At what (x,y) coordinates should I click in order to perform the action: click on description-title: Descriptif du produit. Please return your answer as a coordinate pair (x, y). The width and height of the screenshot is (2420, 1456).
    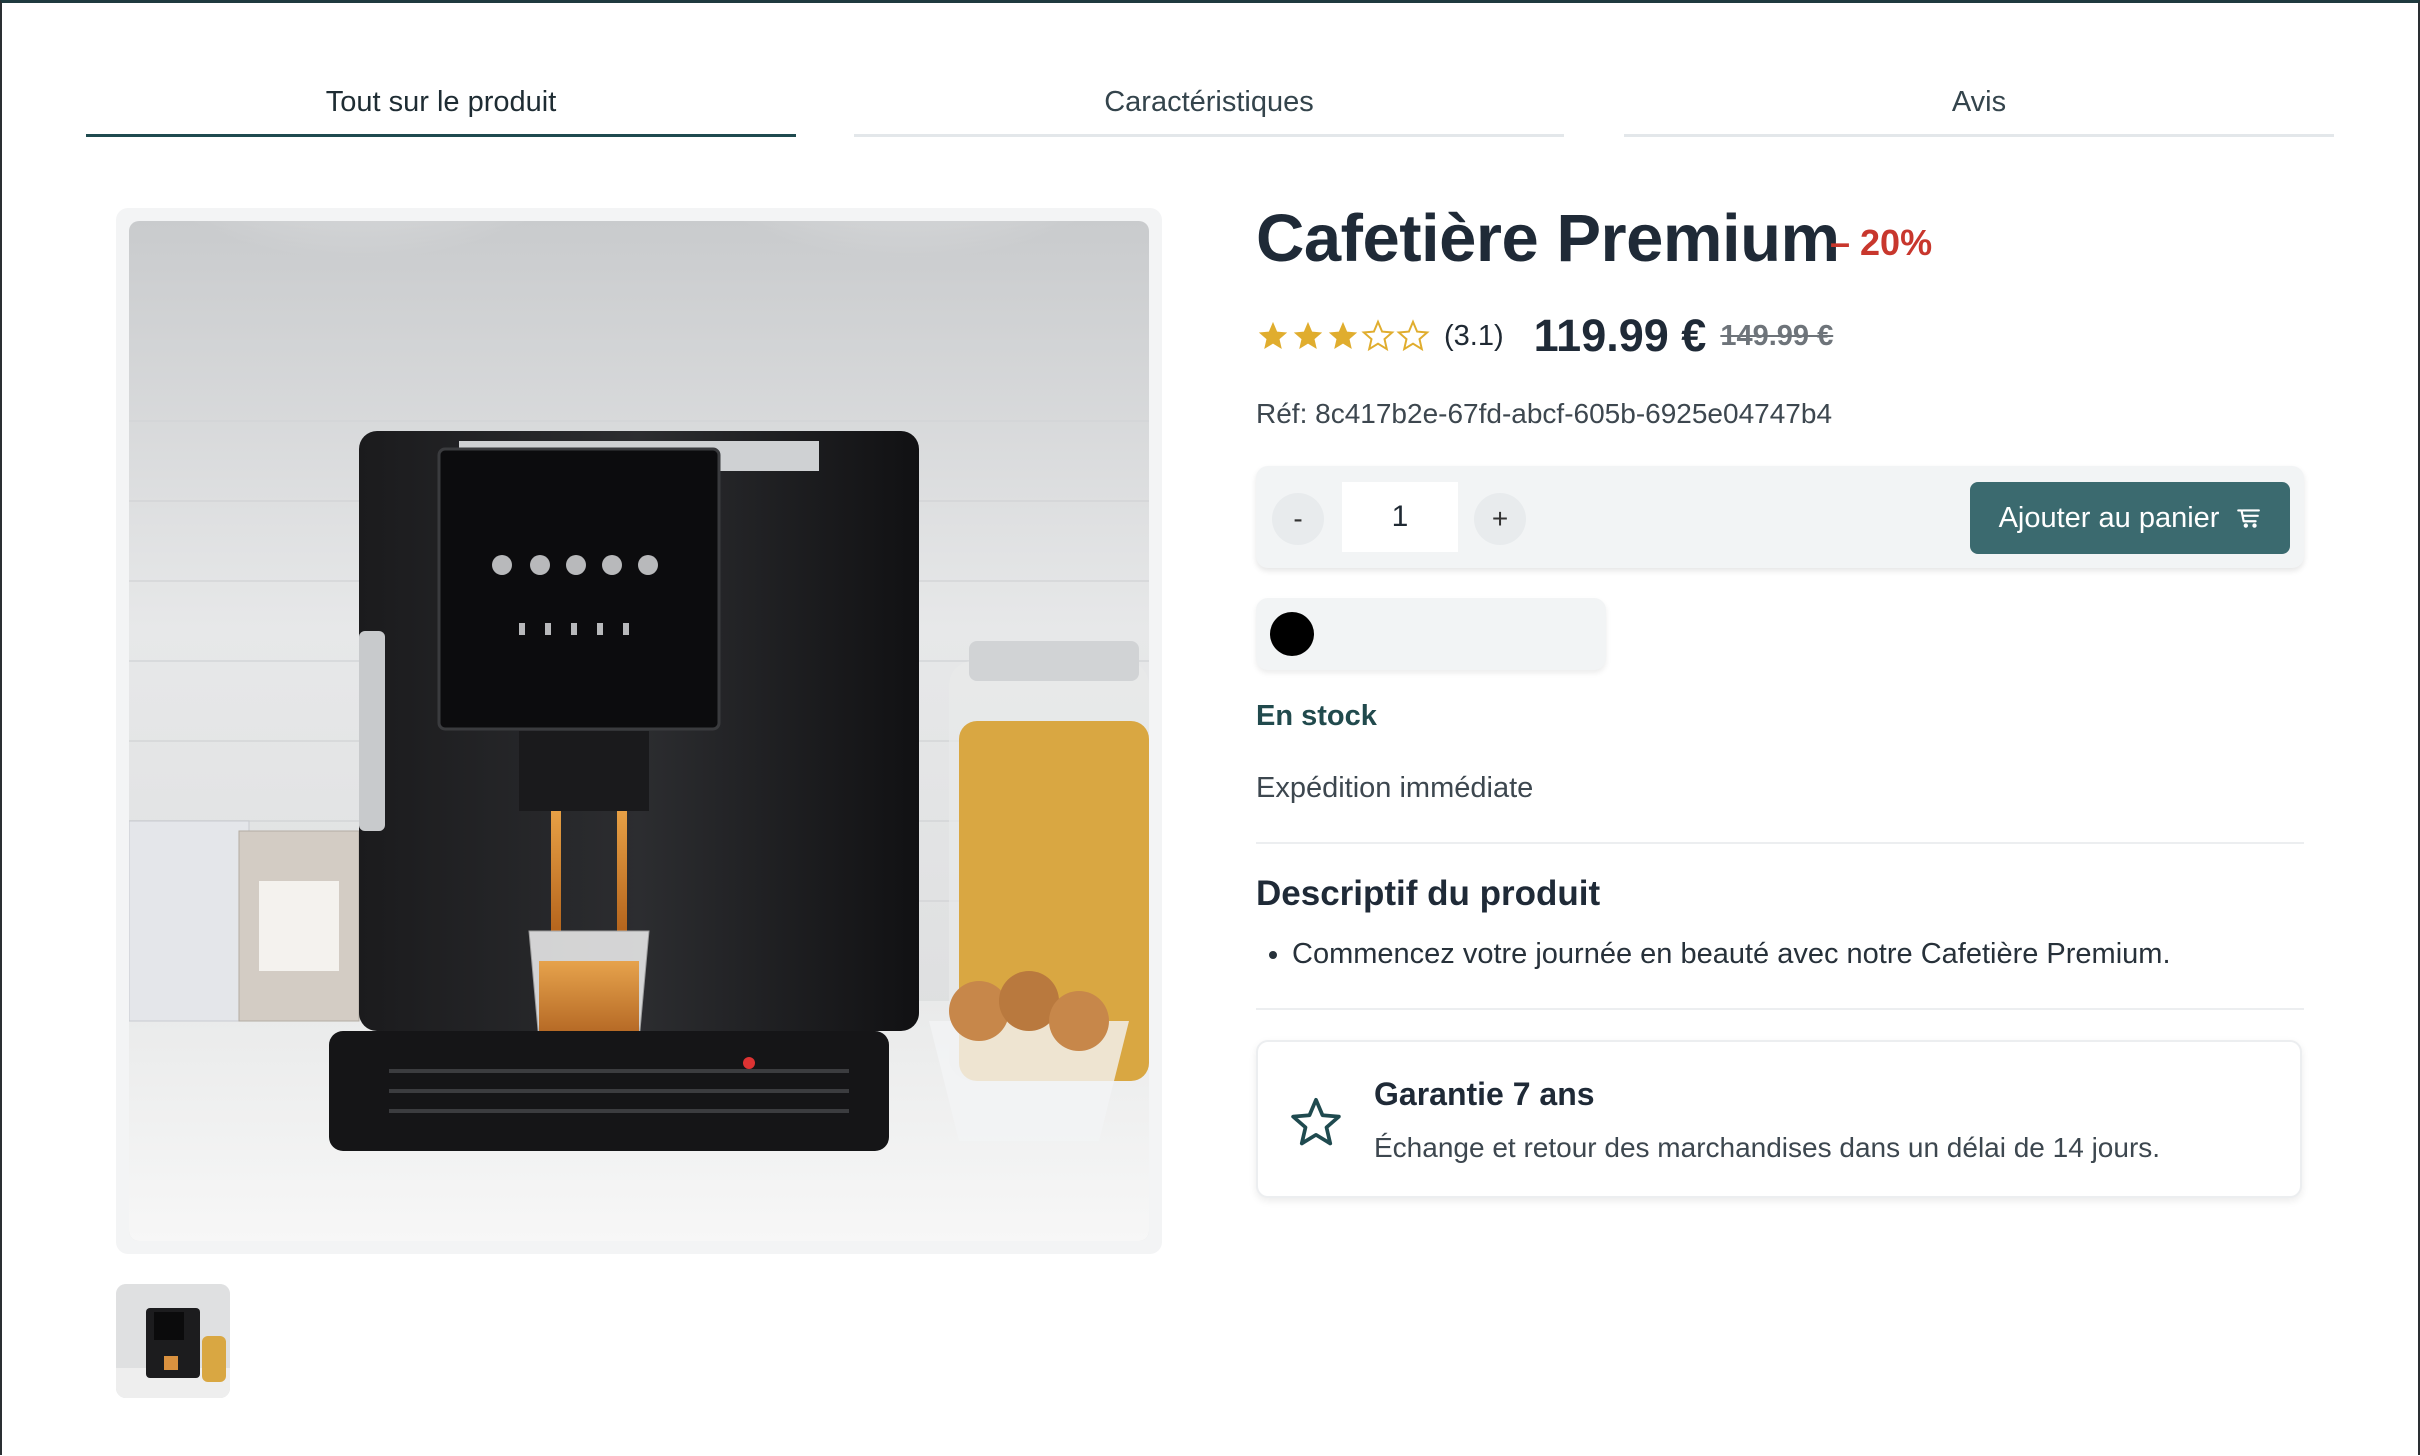
    Looking at the image, I should click on (1428, 893).